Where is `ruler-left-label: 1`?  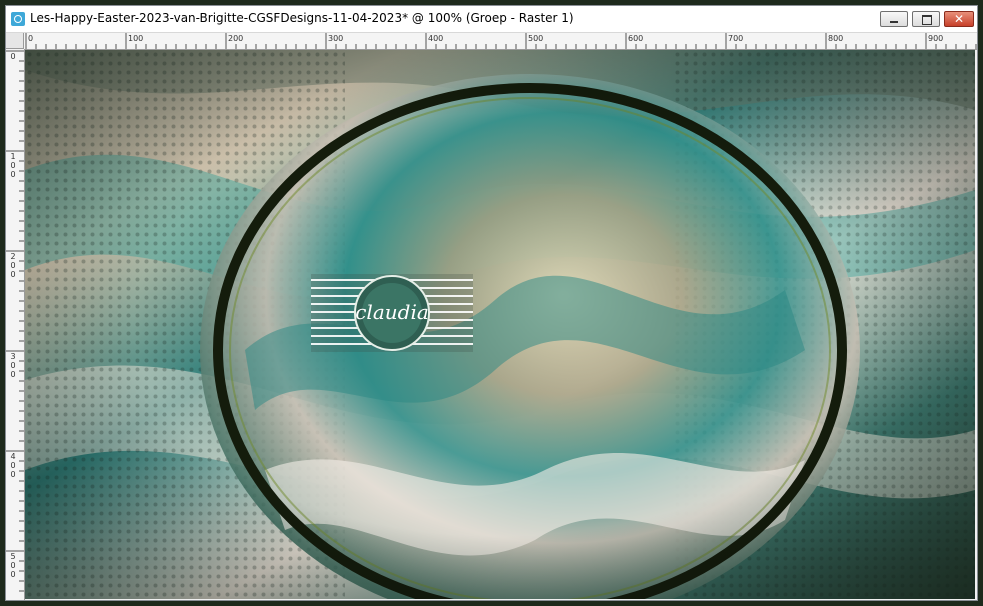
ruler-left-label: 1 is located at coordinates (13, 156).